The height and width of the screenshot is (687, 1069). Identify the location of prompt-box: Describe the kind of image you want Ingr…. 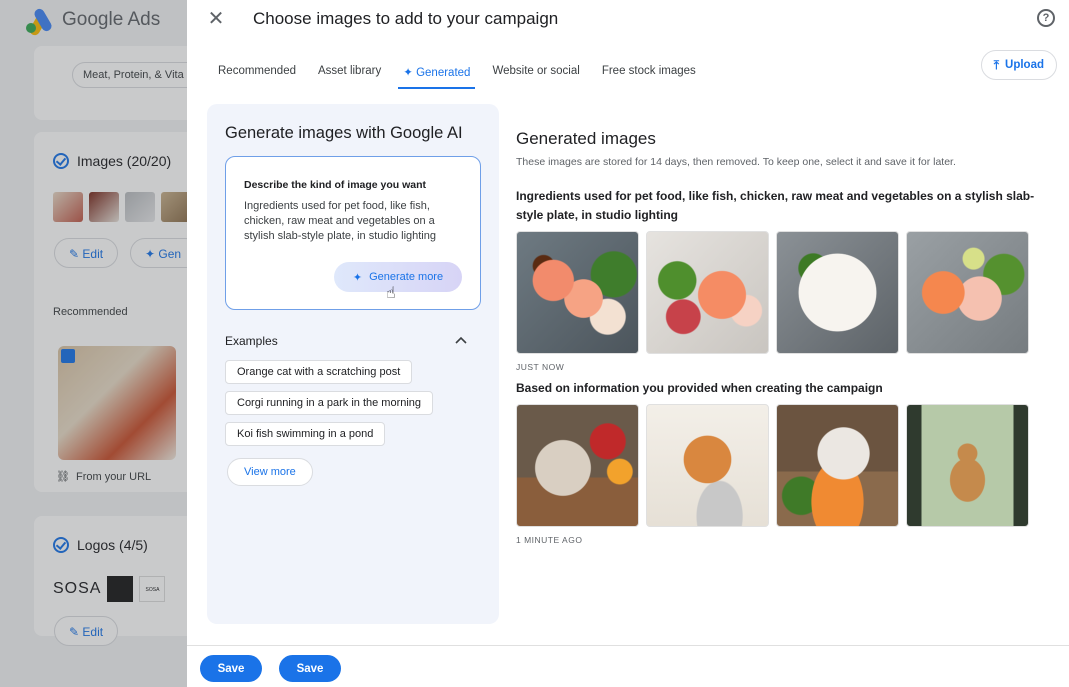
(353, 233).